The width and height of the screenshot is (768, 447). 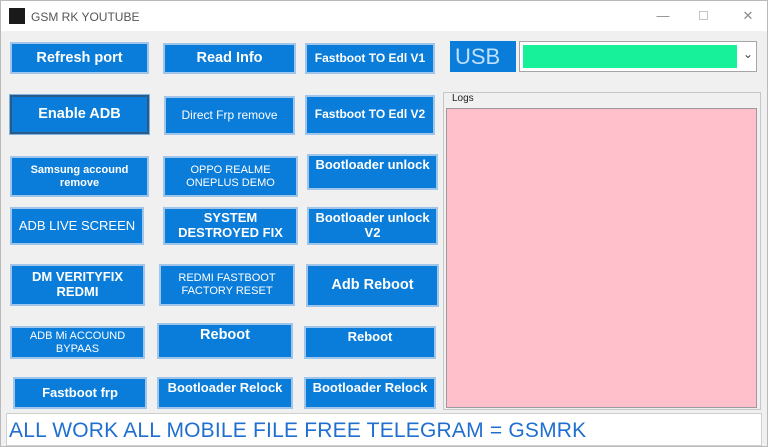 What do you see at coordinates (372, 226) in the screenshot?
I see `bootloader-unlock-v2-button: Bootloader unlock V2` at bounding box center [372, 226].